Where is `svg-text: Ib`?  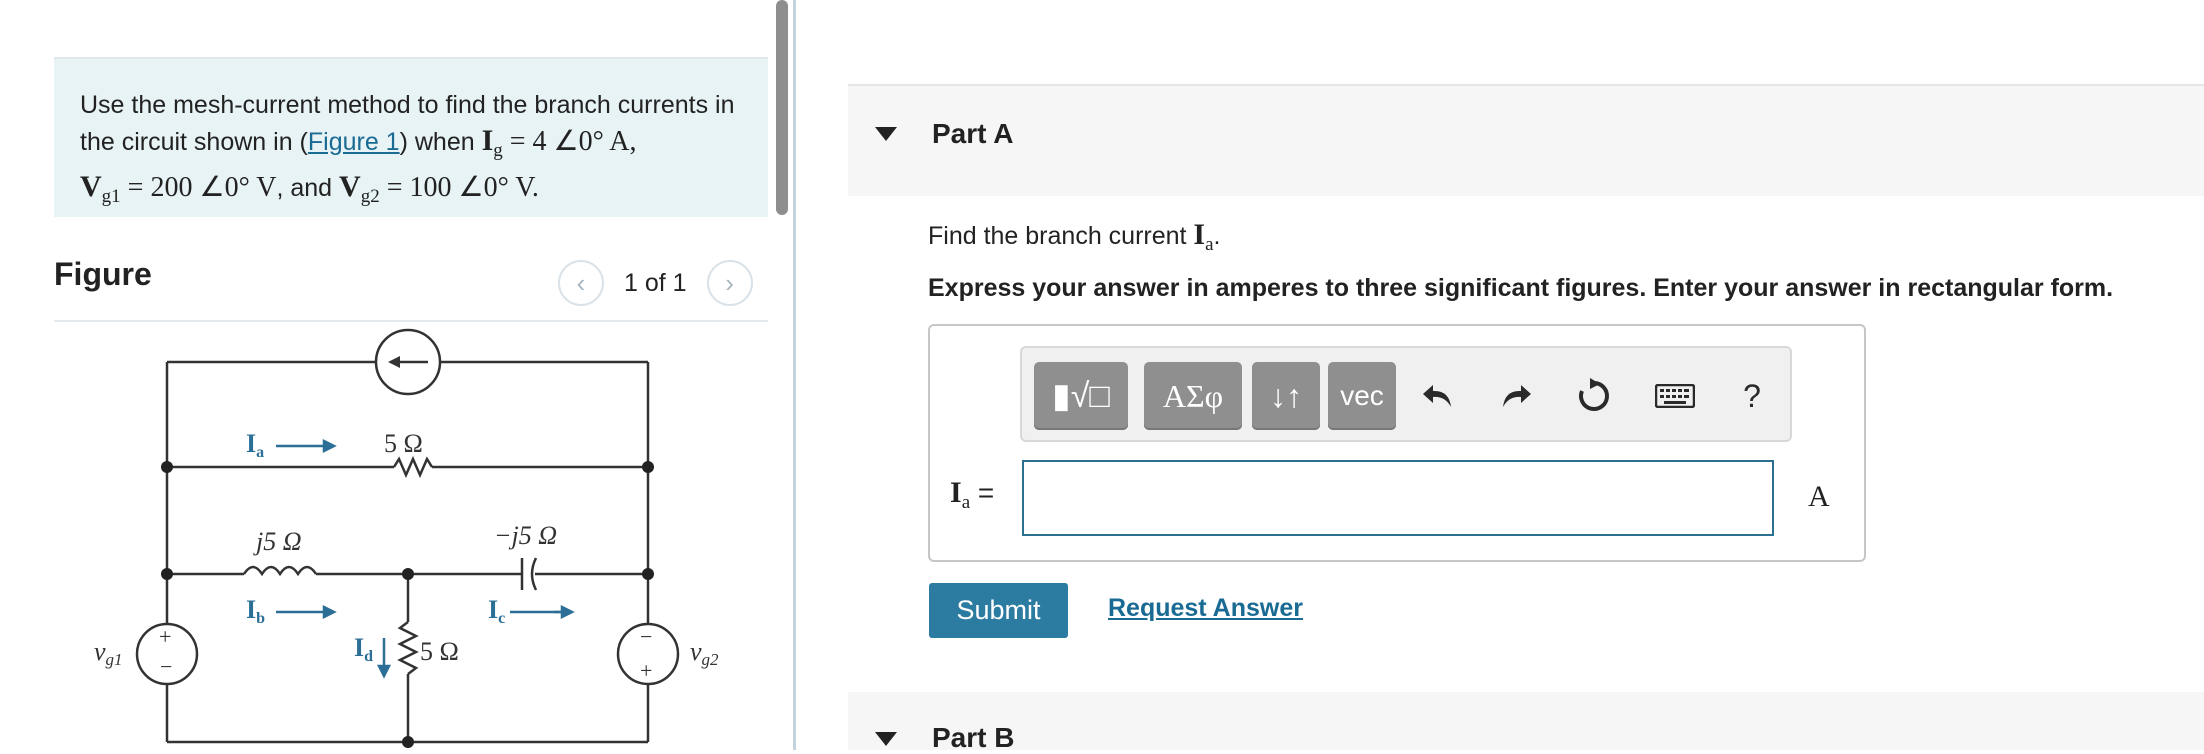
svg-text: Ib is located at coordinates (255, 611).